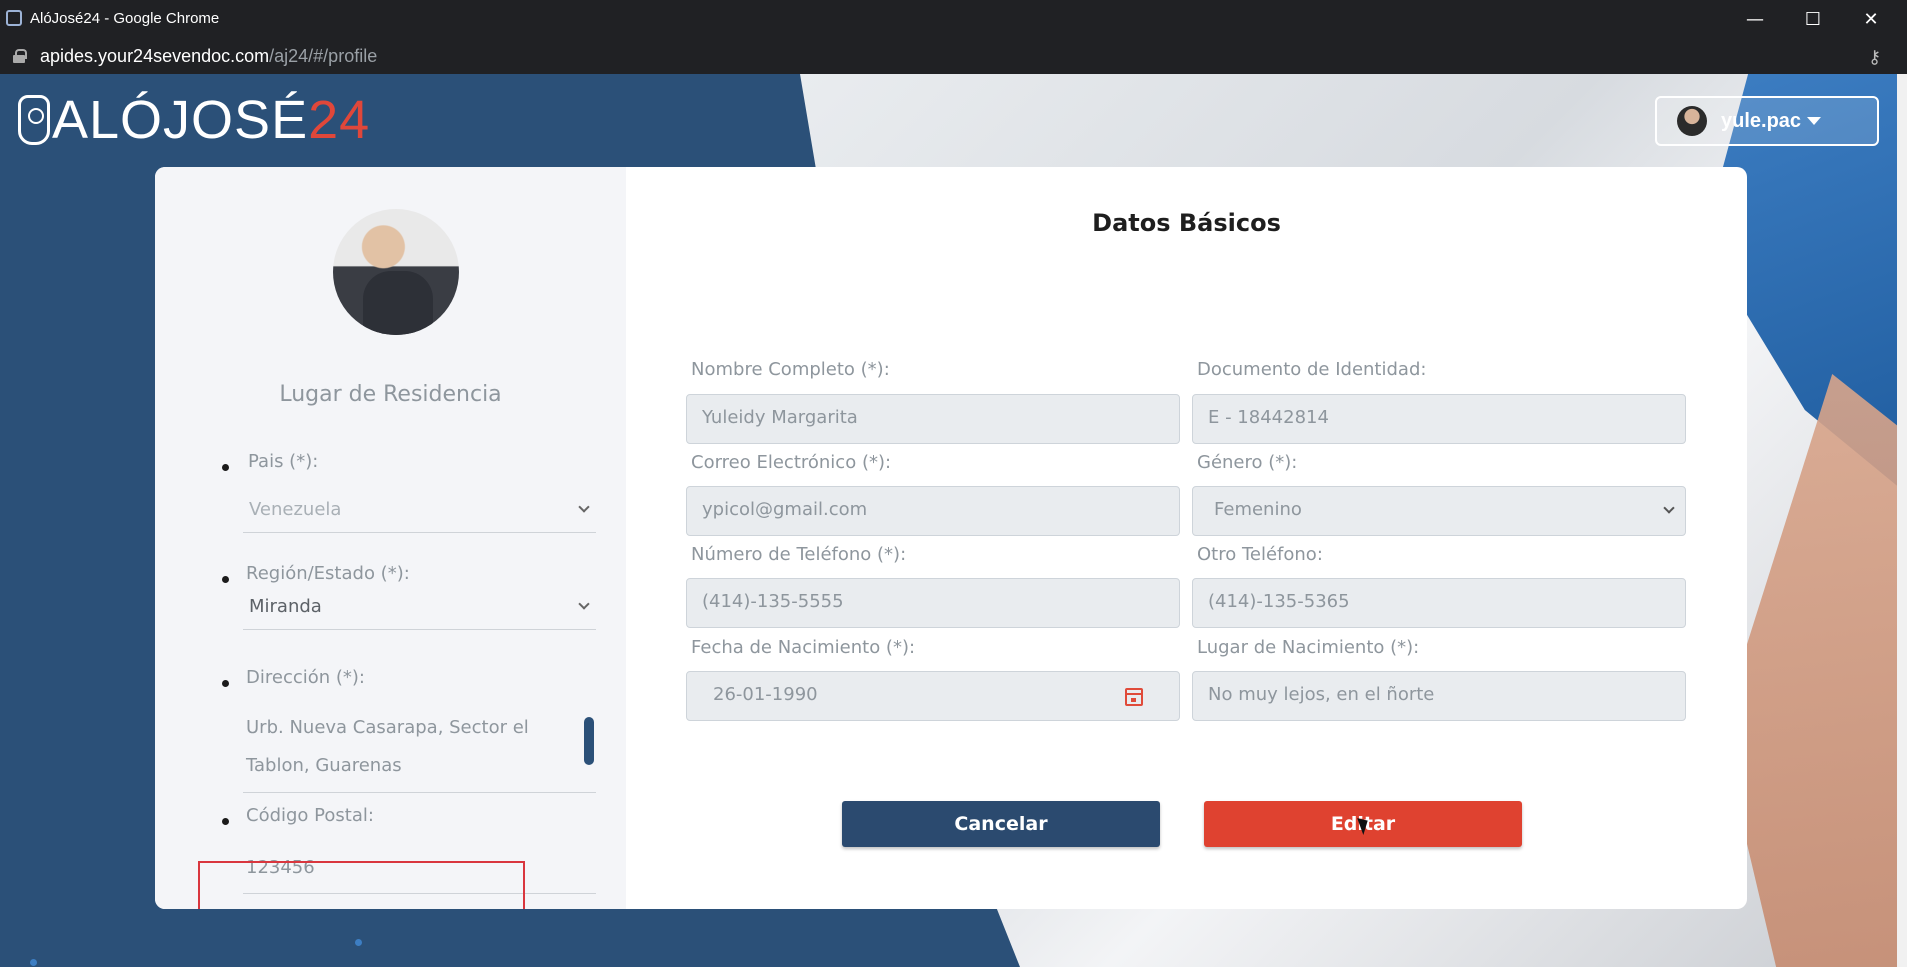  I want to click on documento-label: Documento de Identidad:, so click(1312, 369).